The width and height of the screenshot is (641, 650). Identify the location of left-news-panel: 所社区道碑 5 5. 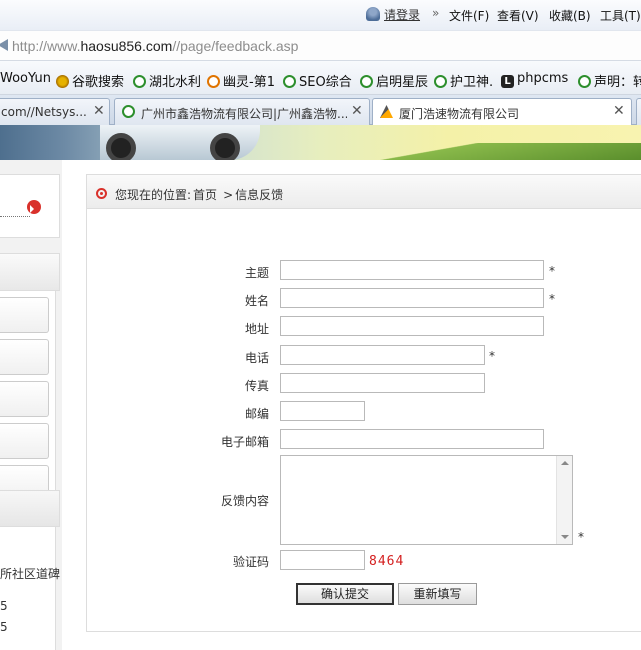
(30, 588).